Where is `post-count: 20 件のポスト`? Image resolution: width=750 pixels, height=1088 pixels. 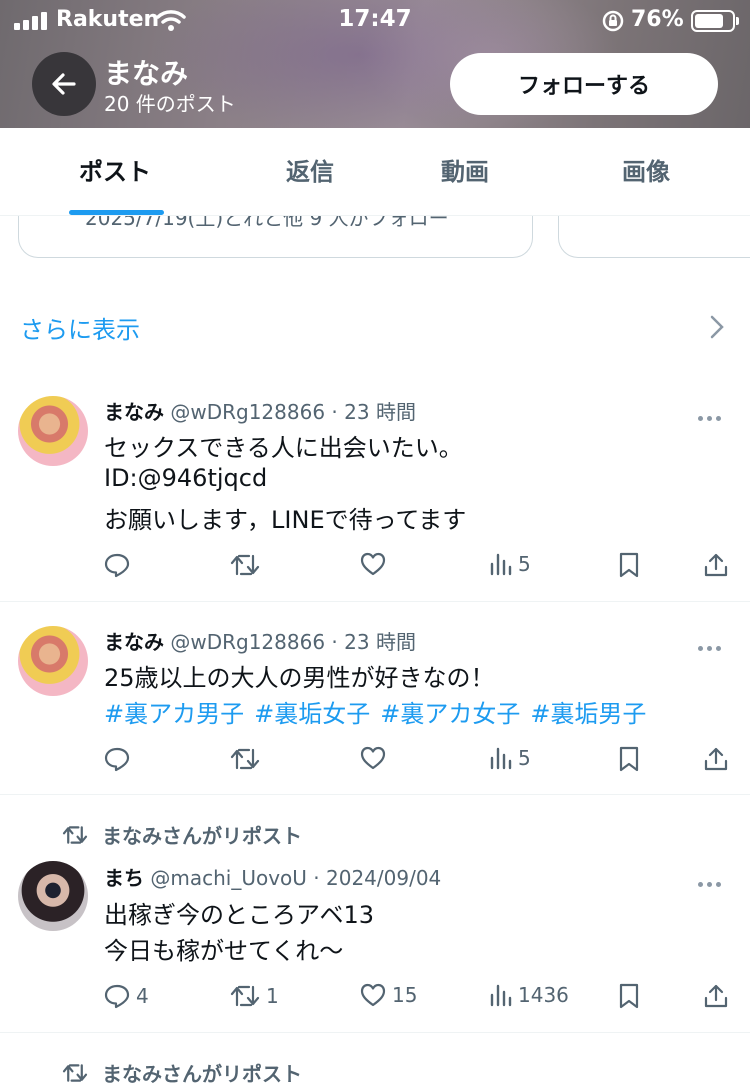
post-count: 20 件のポスト is located at coordinates (170, 104).